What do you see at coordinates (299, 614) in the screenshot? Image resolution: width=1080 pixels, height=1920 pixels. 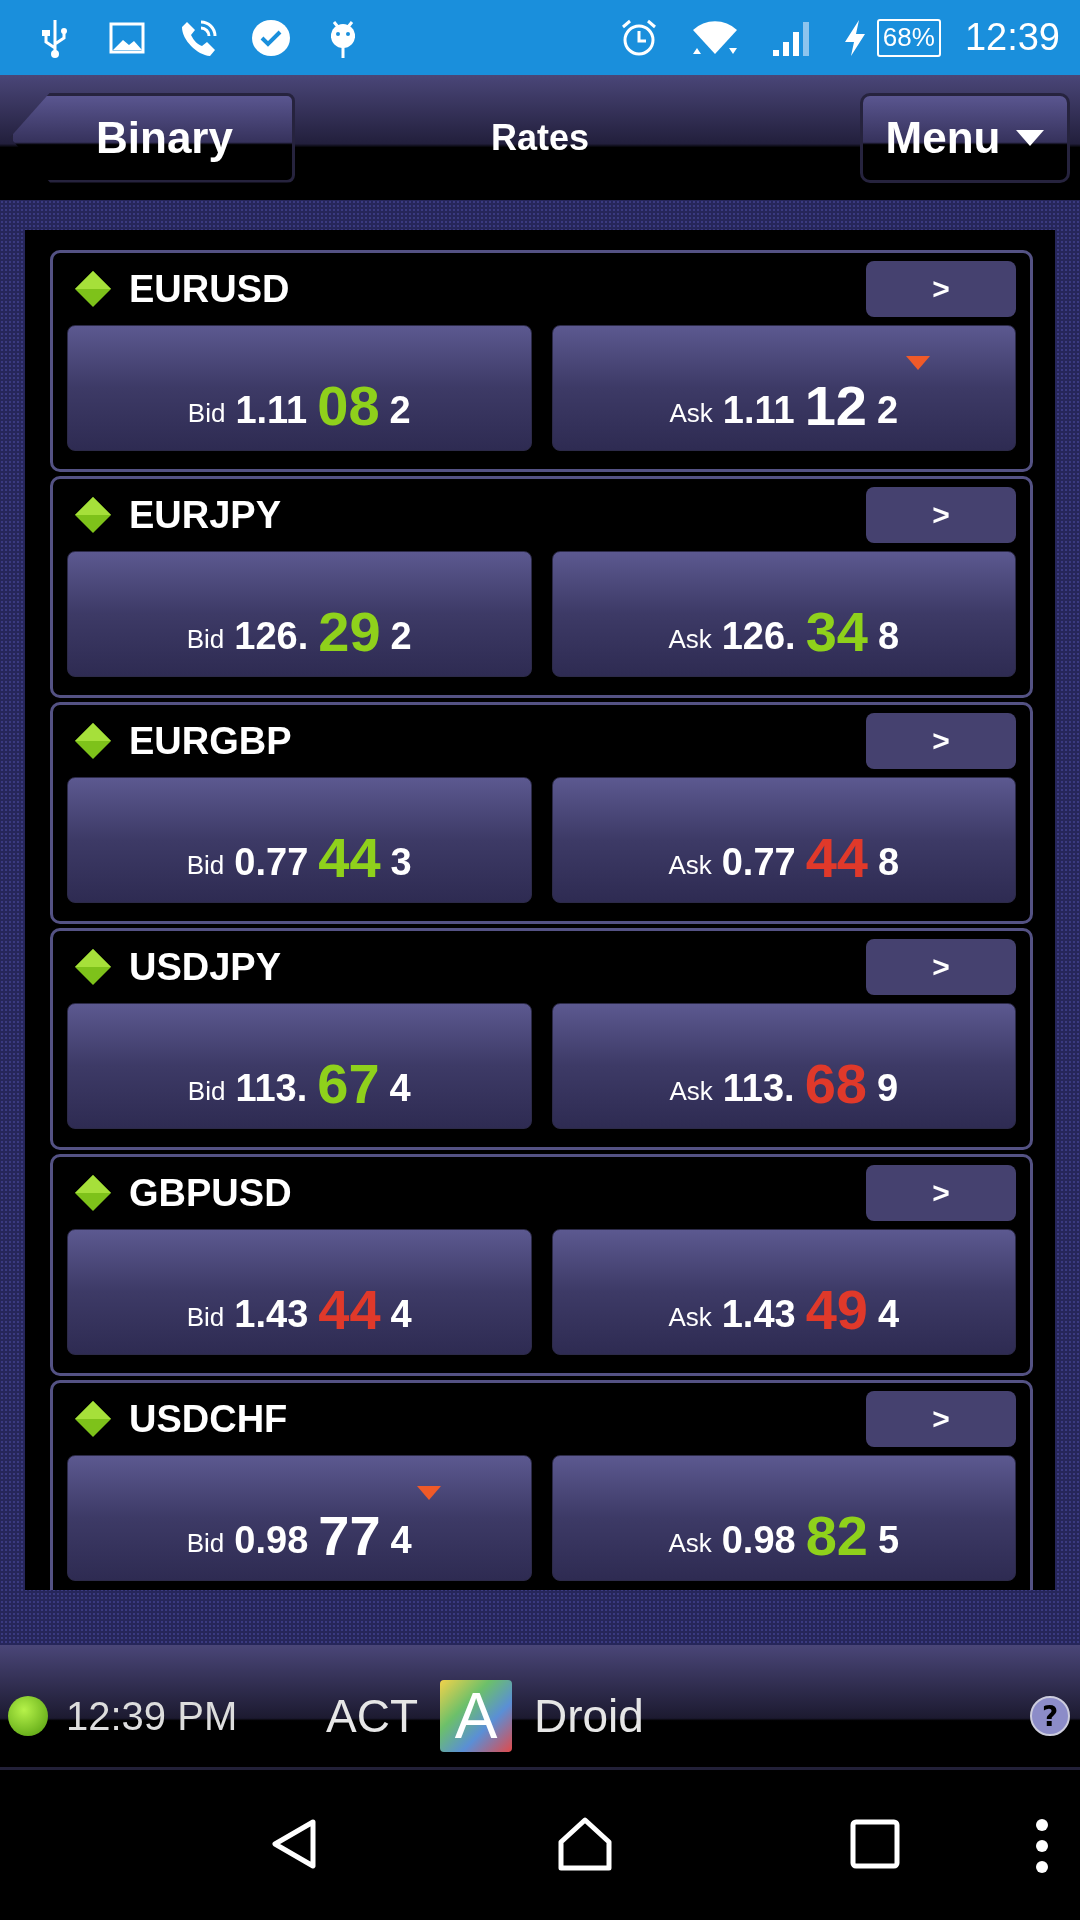 I see `quote-button: Bid 126. 29 2` at bounding box center [299, 614].